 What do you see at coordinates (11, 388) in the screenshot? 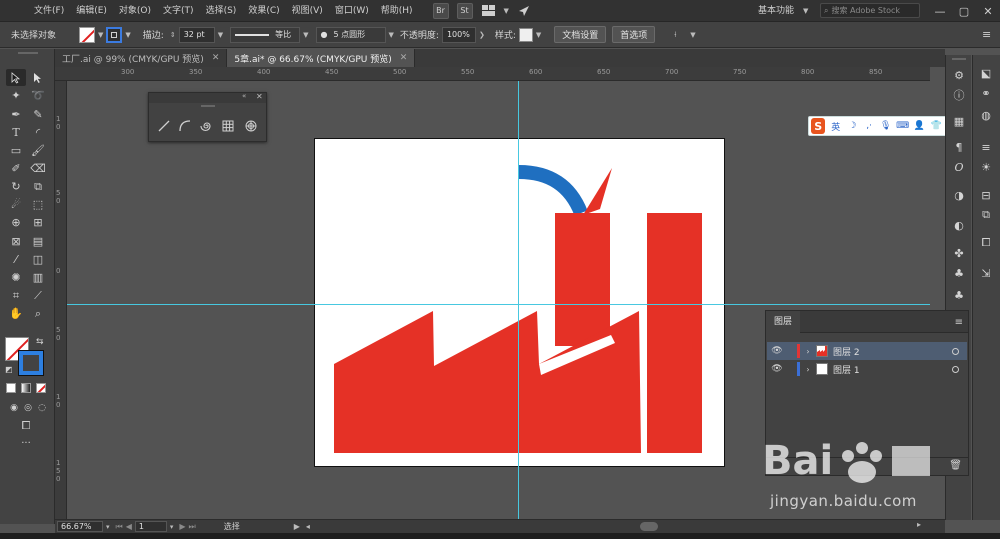
I see `color-mode-icon` at bounding box center [11, 388].